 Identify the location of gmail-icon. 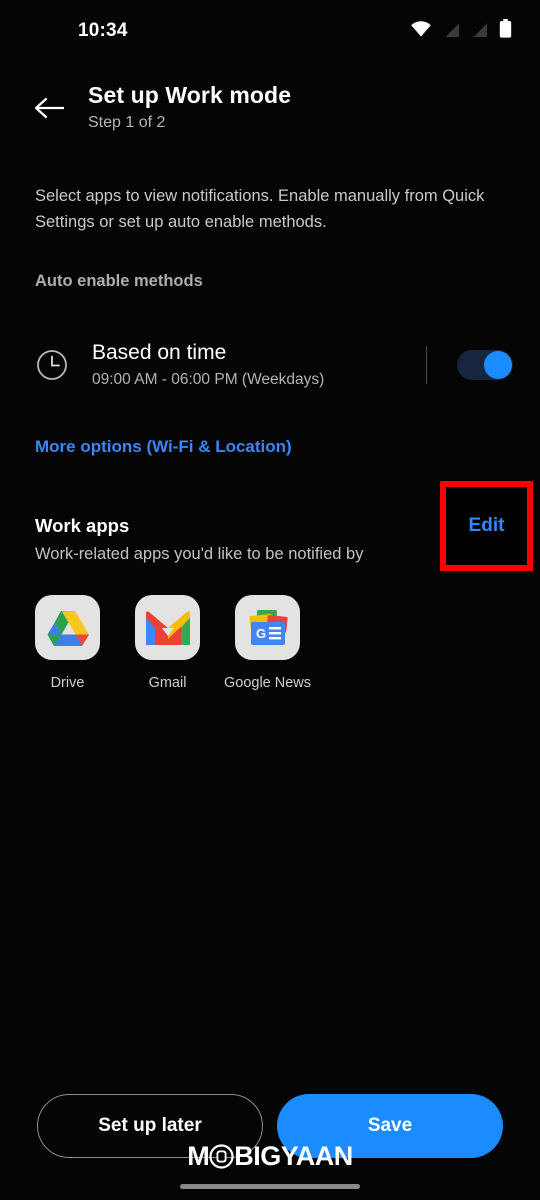
(167, 627).